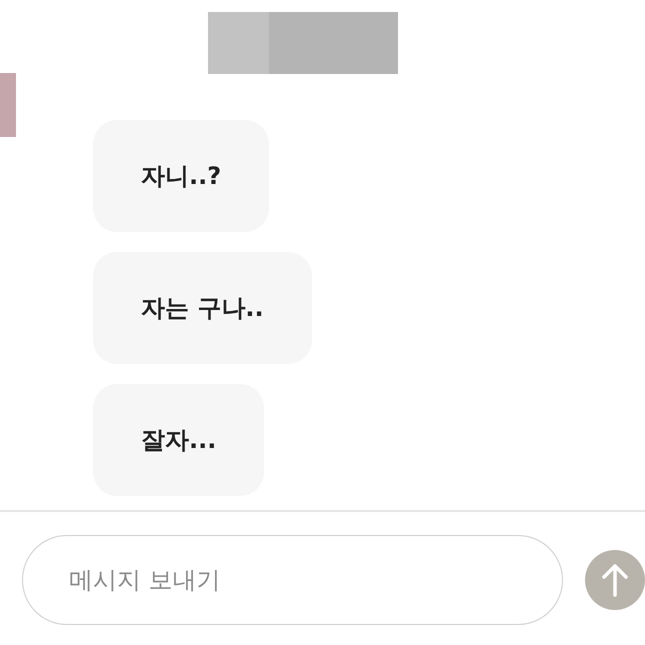 The width and height of the screenshot is (645, 645). I want to click on avatar, so click(8, 105).